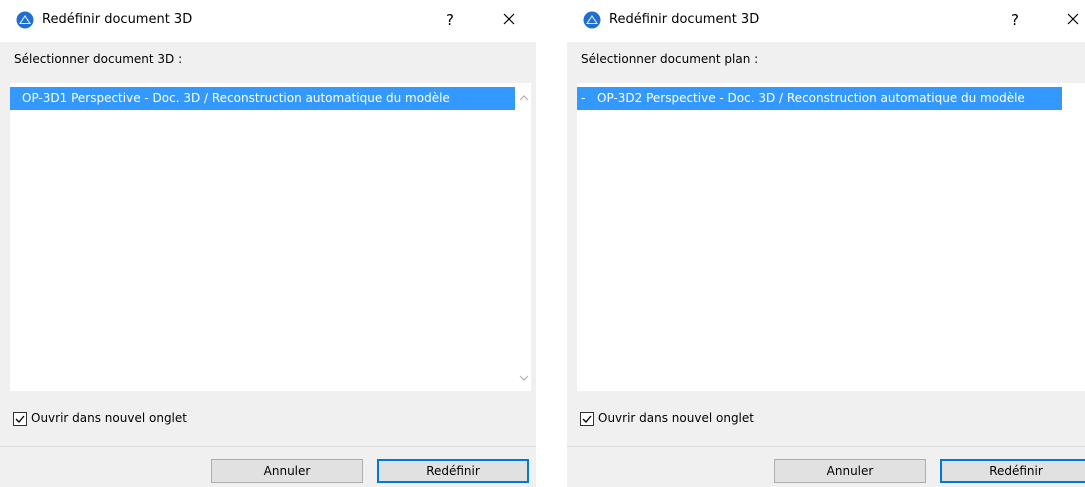  Describe the element at coordinates (98, 59) in the screenshot. I see `section-label: Sélectionner document 3D :` at that location.